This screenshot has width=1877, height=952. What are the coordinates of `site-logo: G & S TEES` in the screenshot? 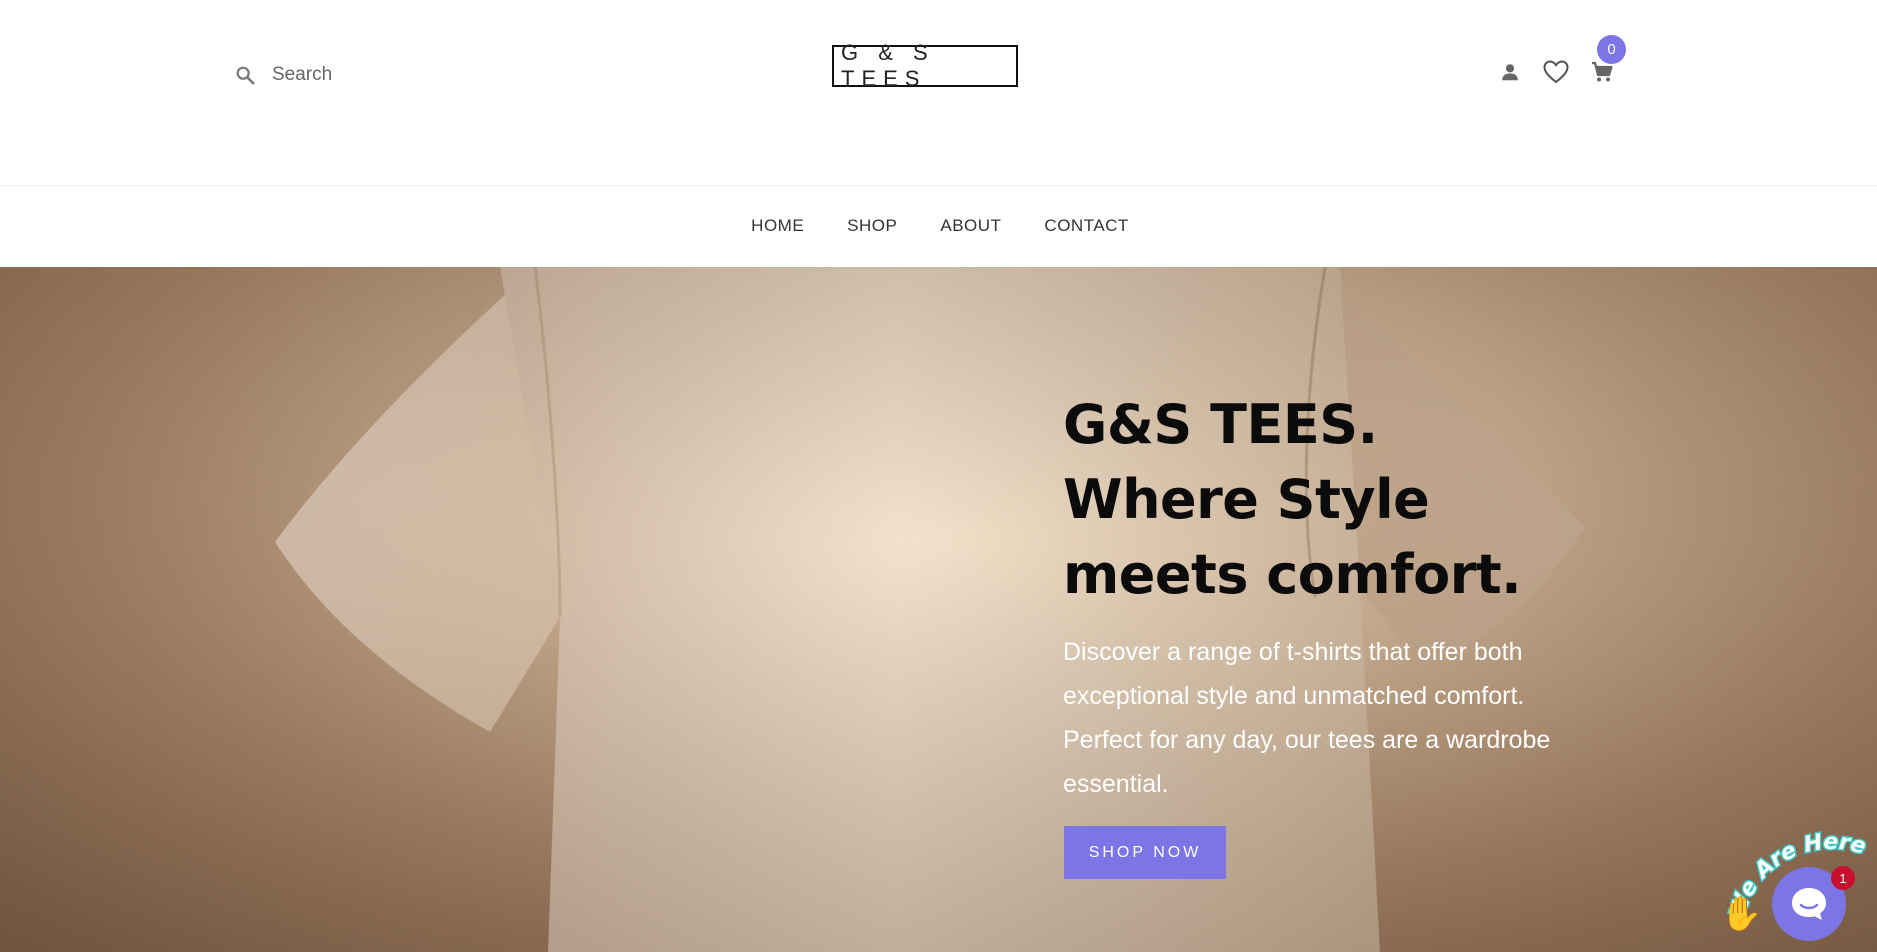 It's located at (925, 65).